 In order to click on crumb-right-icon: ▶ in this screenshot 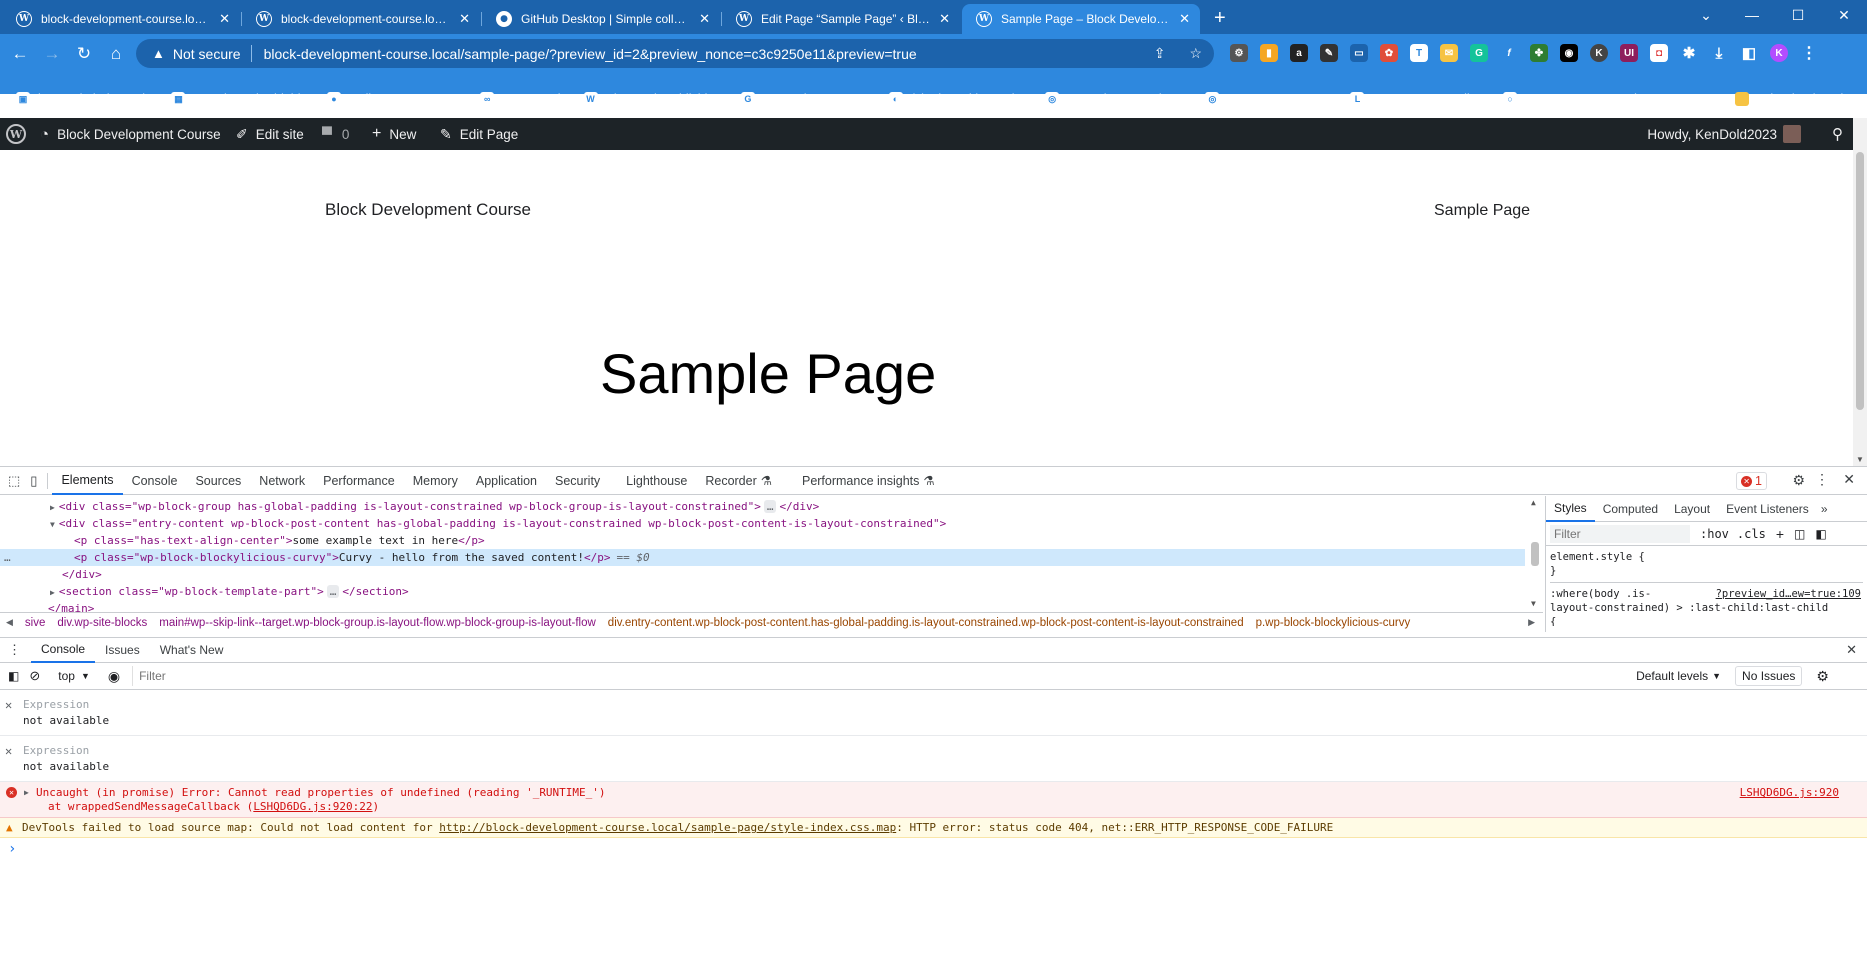, I will do `click(1531, 622)`.